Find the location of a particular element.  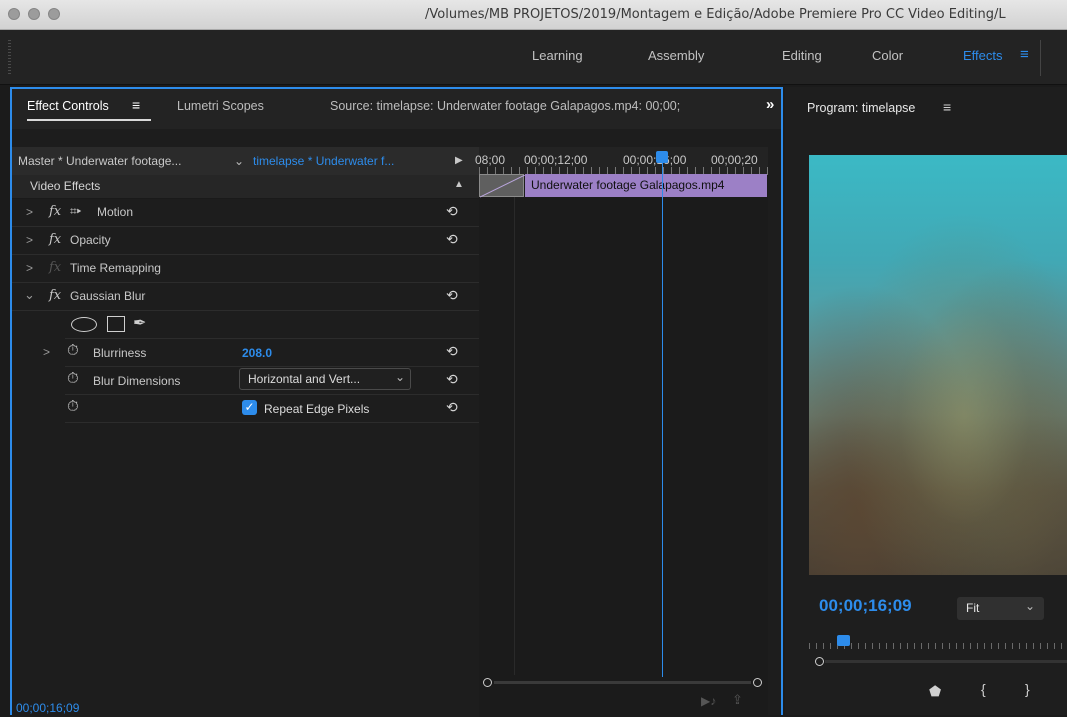

effect-name: Motion is located at coordinates (115, 212).